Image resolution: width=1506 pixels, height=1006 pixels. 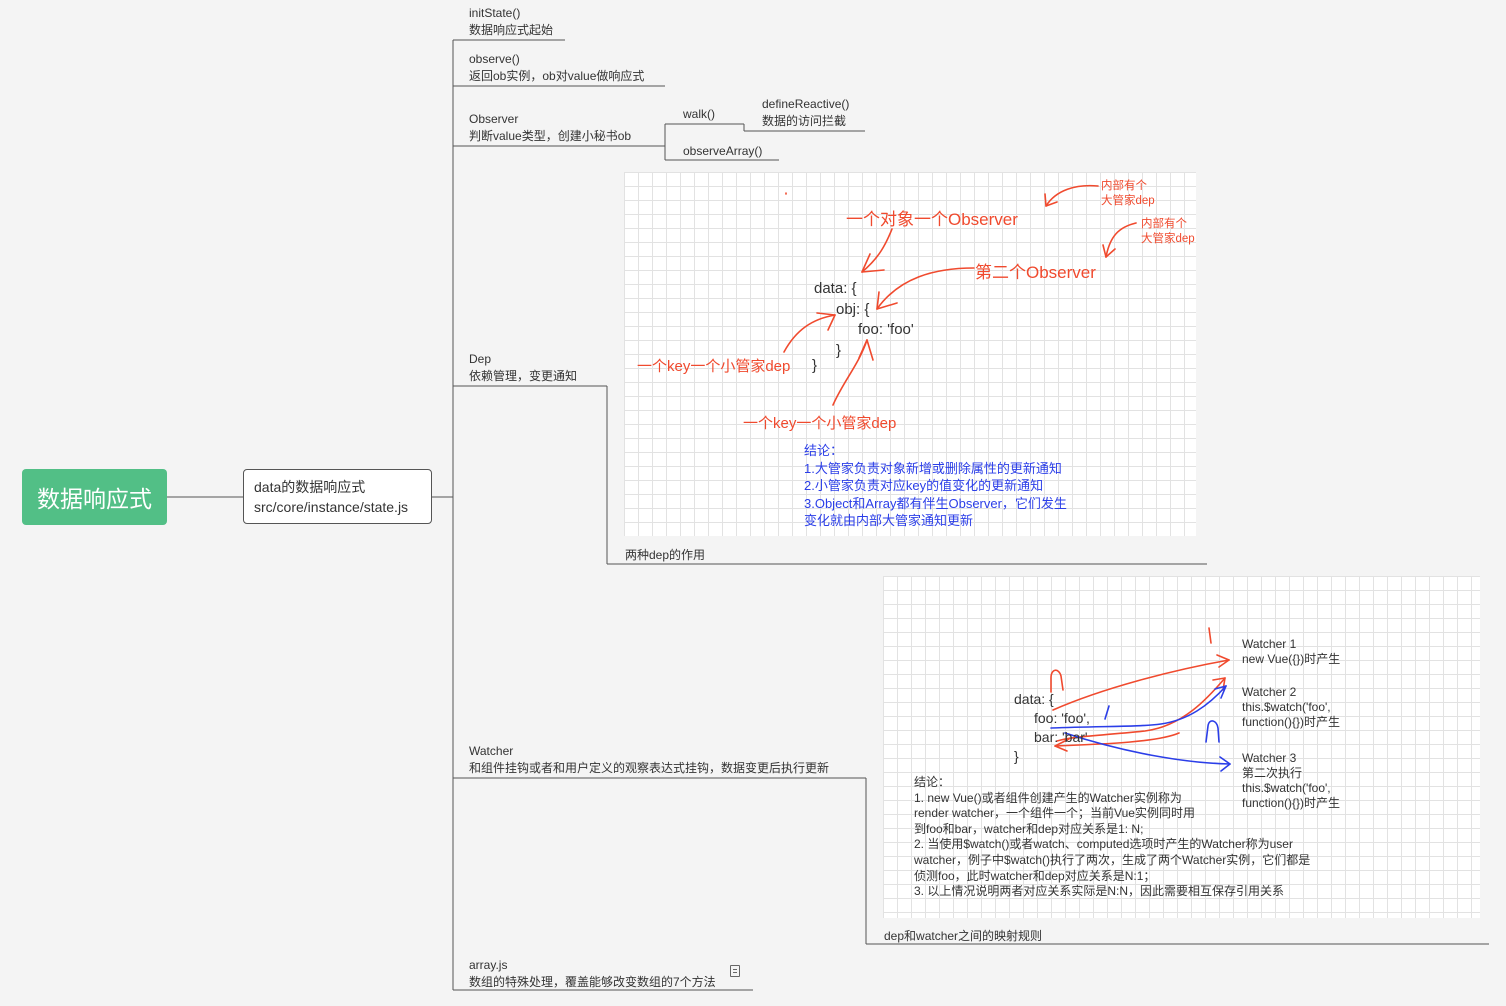 I want to click on node-observe-desc: 返回ob实例，ob对value做响应式, so click(x=557, y=76).